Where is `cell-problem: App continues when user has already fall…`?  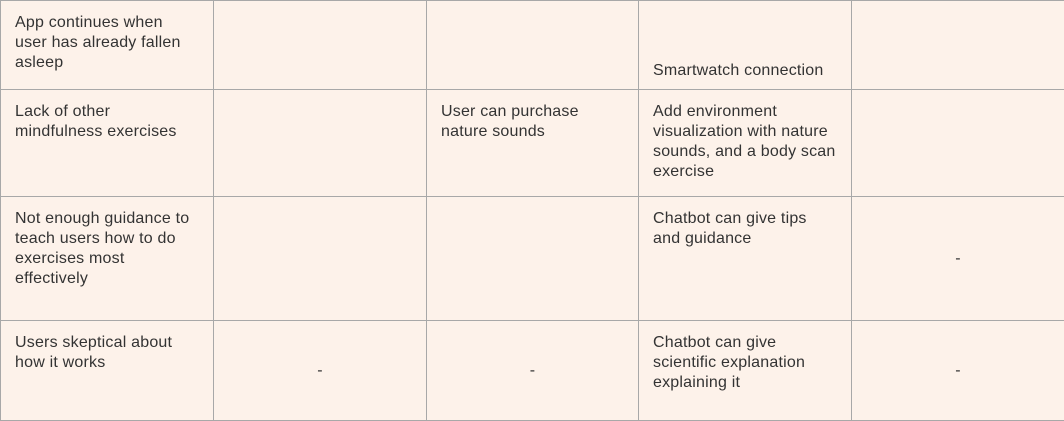
cell-problem: App continues when user has already fall… is located at coordinates (107, 45).